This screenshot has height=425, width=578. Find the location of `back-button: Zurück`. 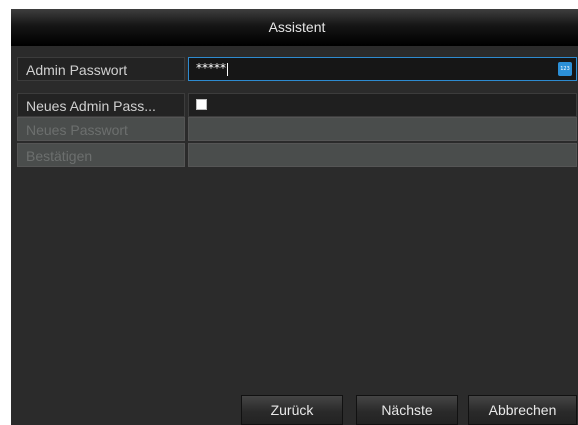

back-button: Zurück is located at coordinates (292, 410).